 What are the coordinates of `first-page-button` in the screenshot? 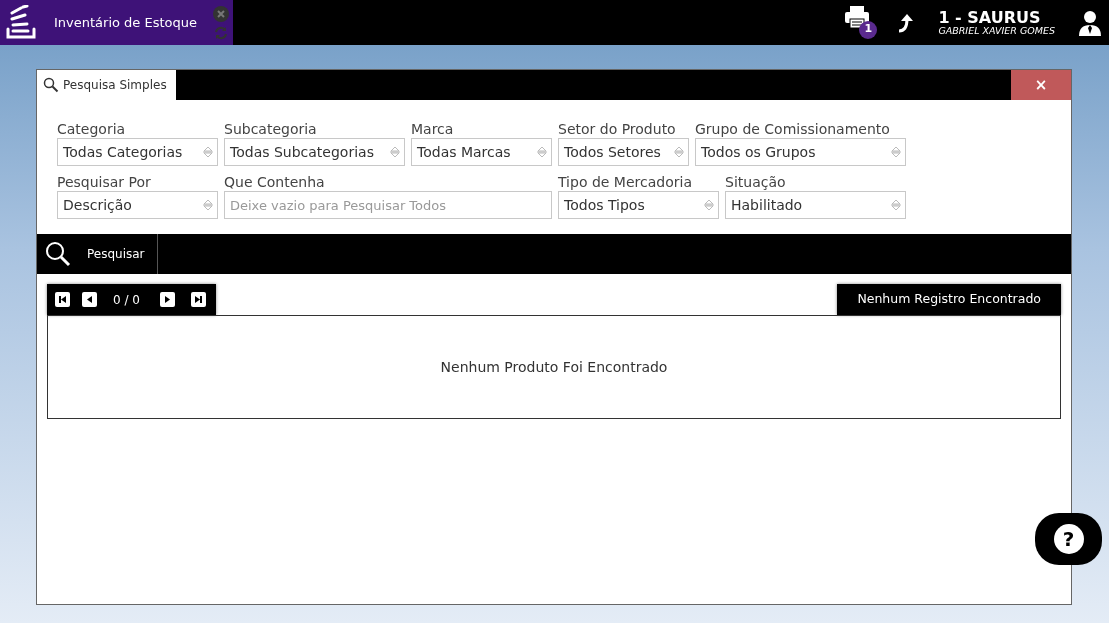 It's located at (62, 299).